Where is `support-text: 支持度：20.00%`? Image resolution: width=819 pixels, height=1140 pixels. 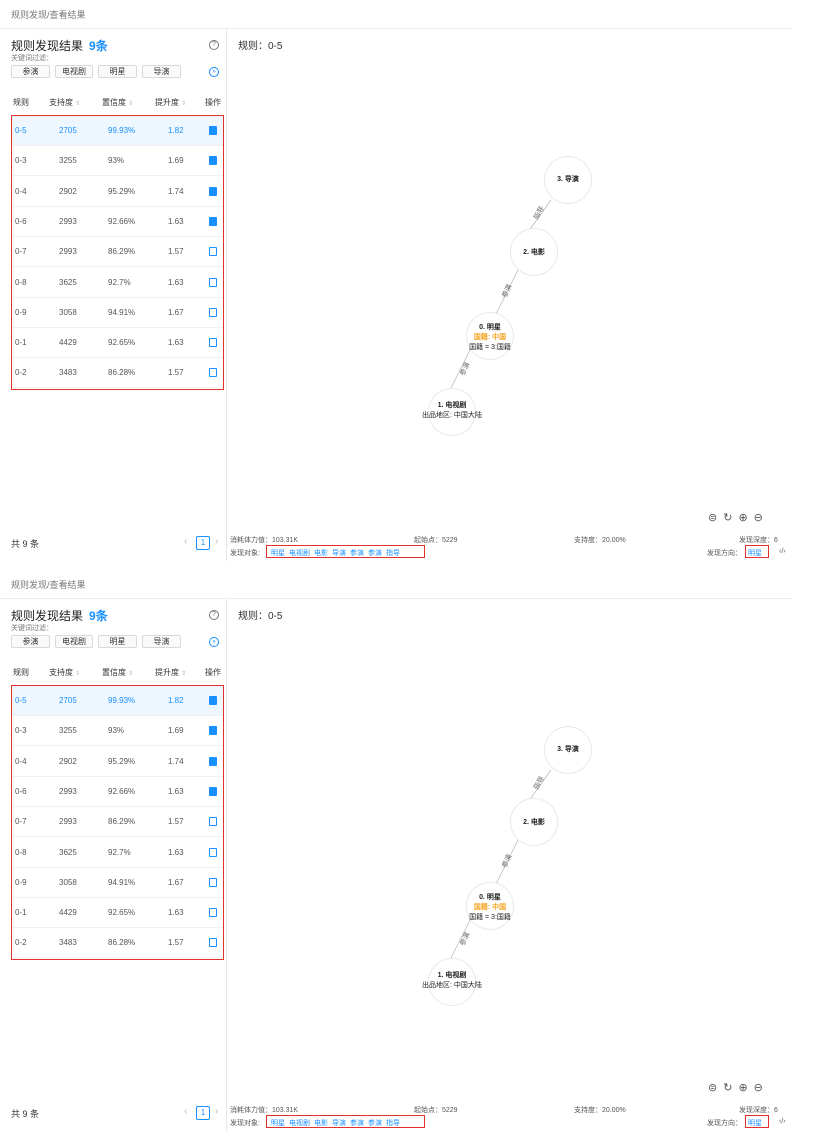 support-text: 支持度：20.00% is located at coordinates (600, 540).